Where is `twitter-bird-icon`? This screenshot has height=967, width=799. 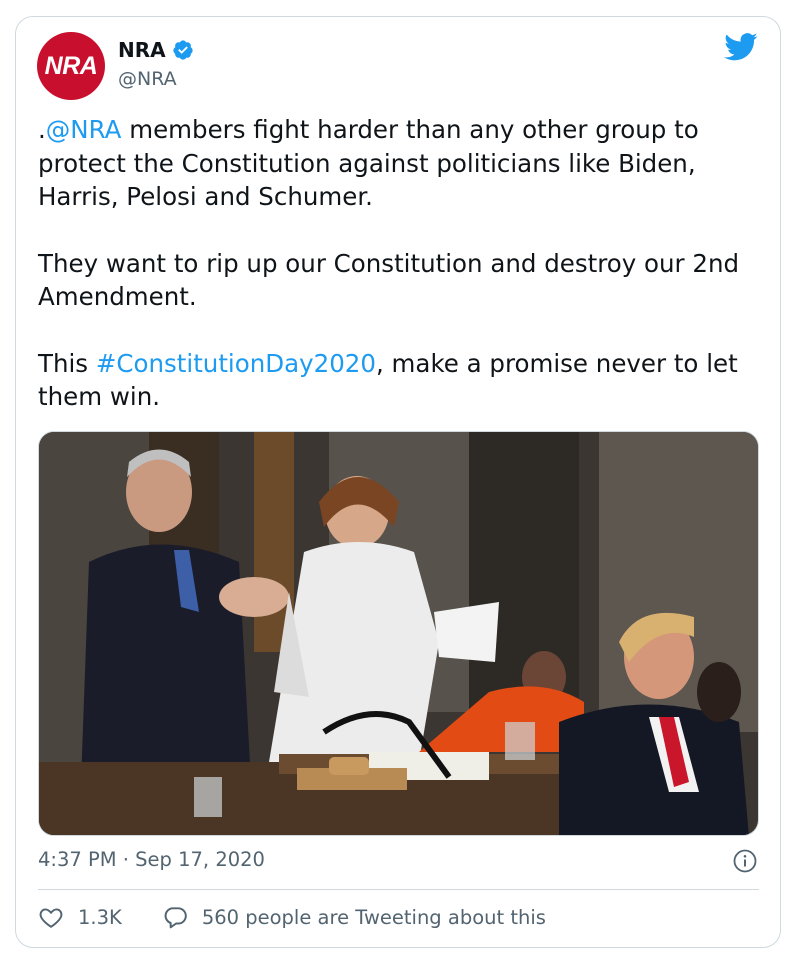 twitter-bird-icon is located at coordinates (741, 47).